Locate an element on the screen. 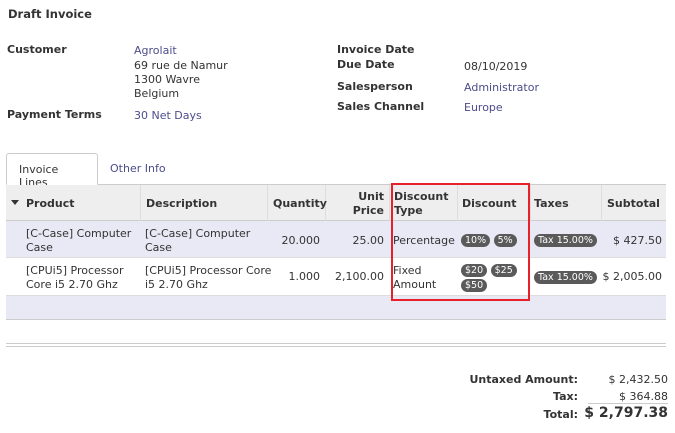 This screenshot has width=675, height=433. customer-address-line-2: 1300 Wavre is located at coordinates (167, 79).